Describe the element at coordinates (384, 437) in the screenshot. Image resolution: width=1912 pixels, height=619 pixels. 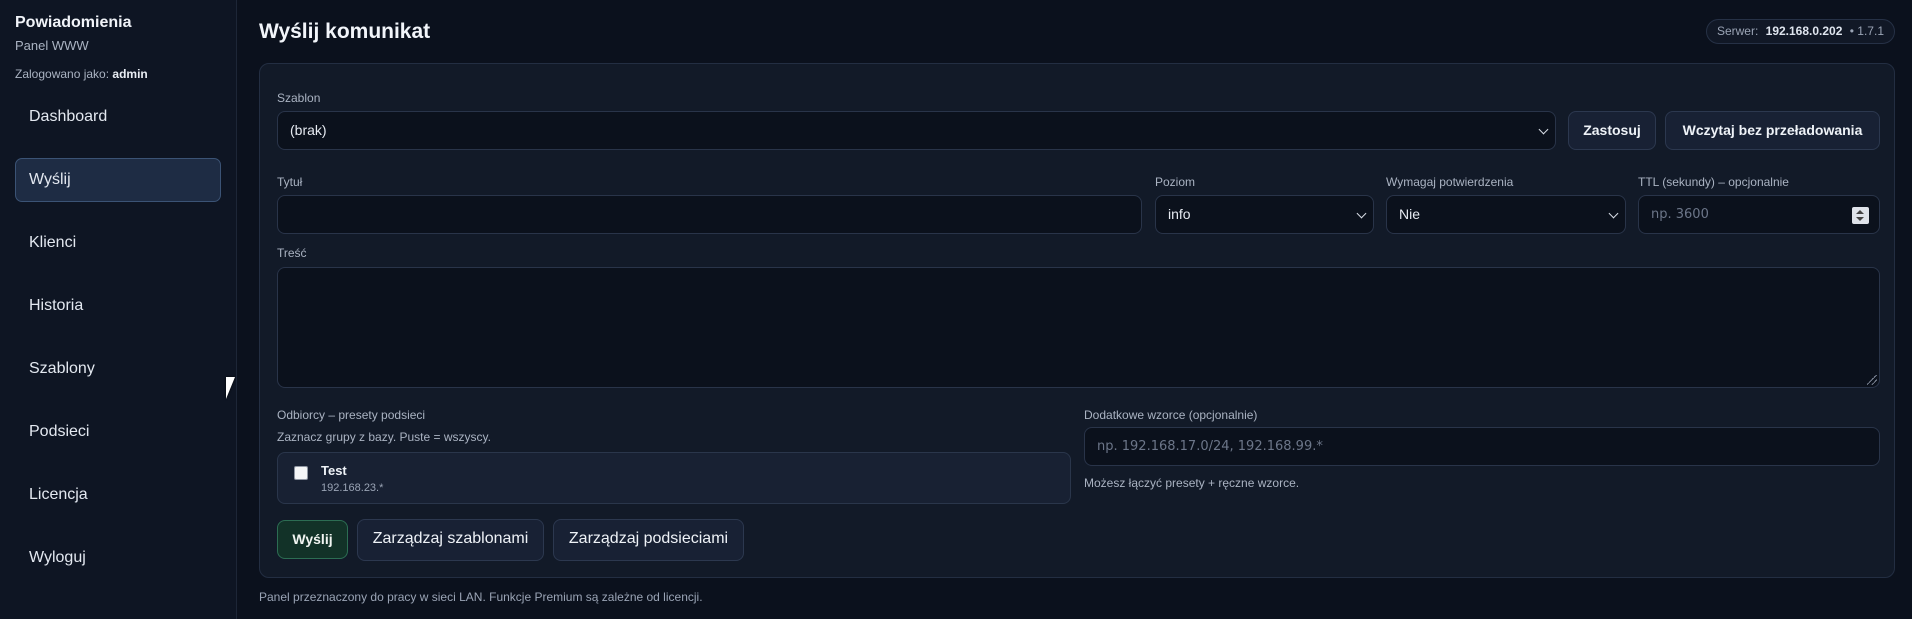
I see `recipients-hint: Zaznacz grupy z bazy. Puste = wszyscy.` at that location.